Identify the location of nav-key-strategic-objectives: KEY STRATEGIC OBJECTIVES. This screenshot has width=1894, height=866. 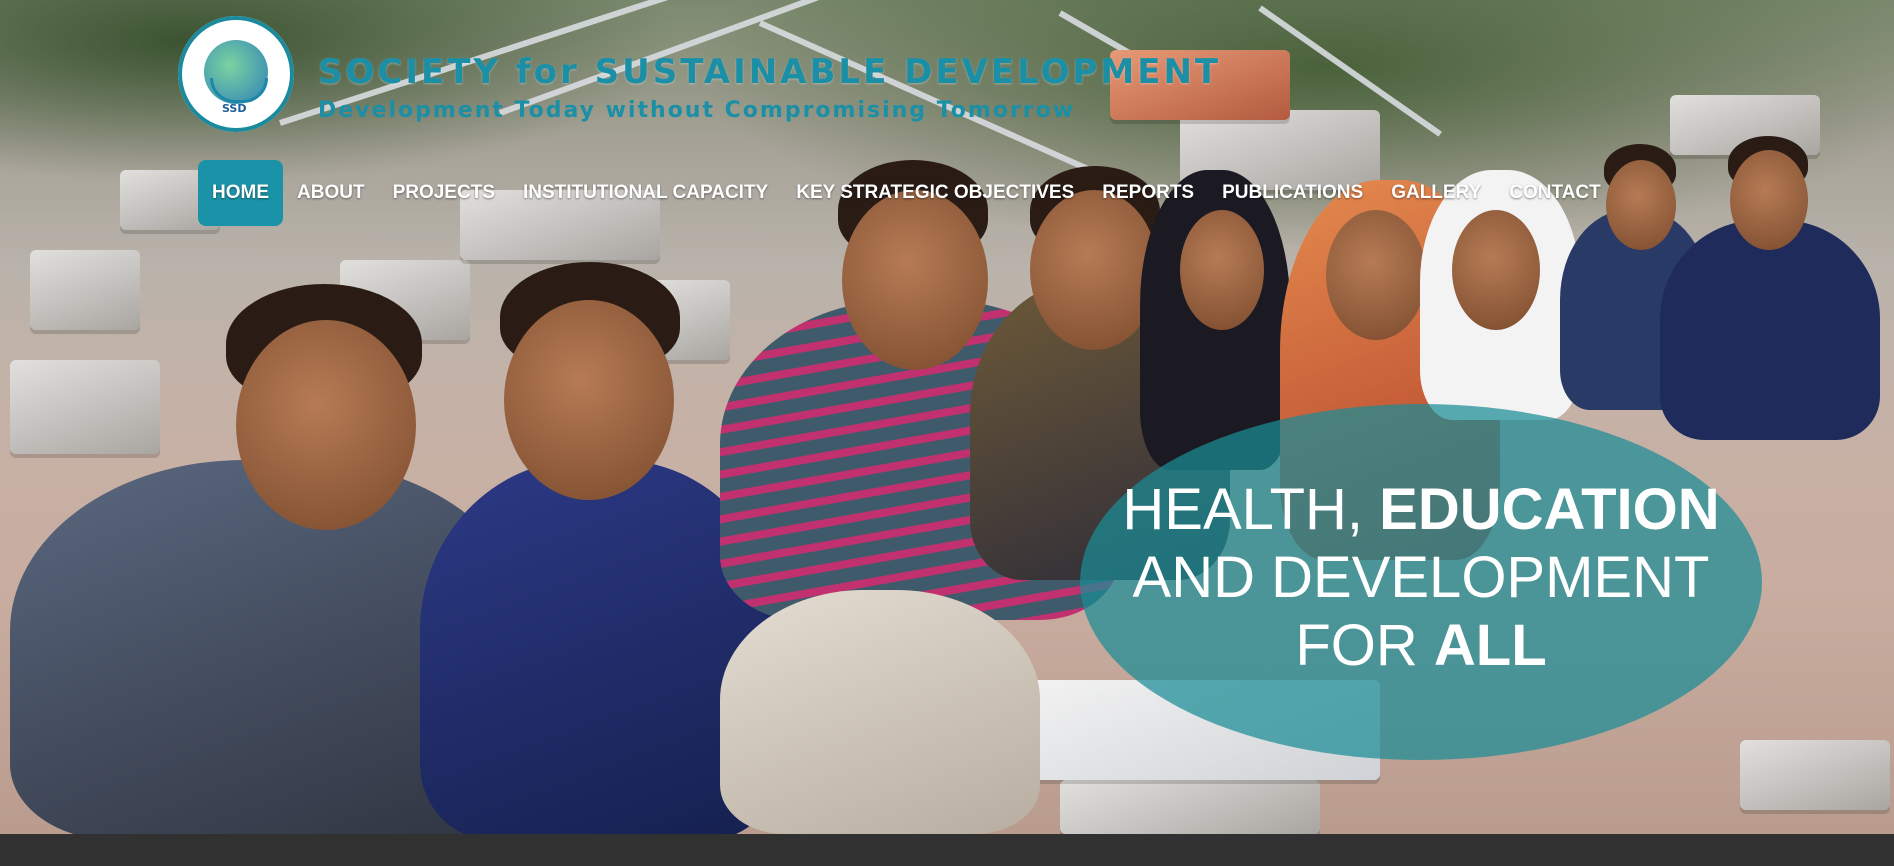
(935, 193).